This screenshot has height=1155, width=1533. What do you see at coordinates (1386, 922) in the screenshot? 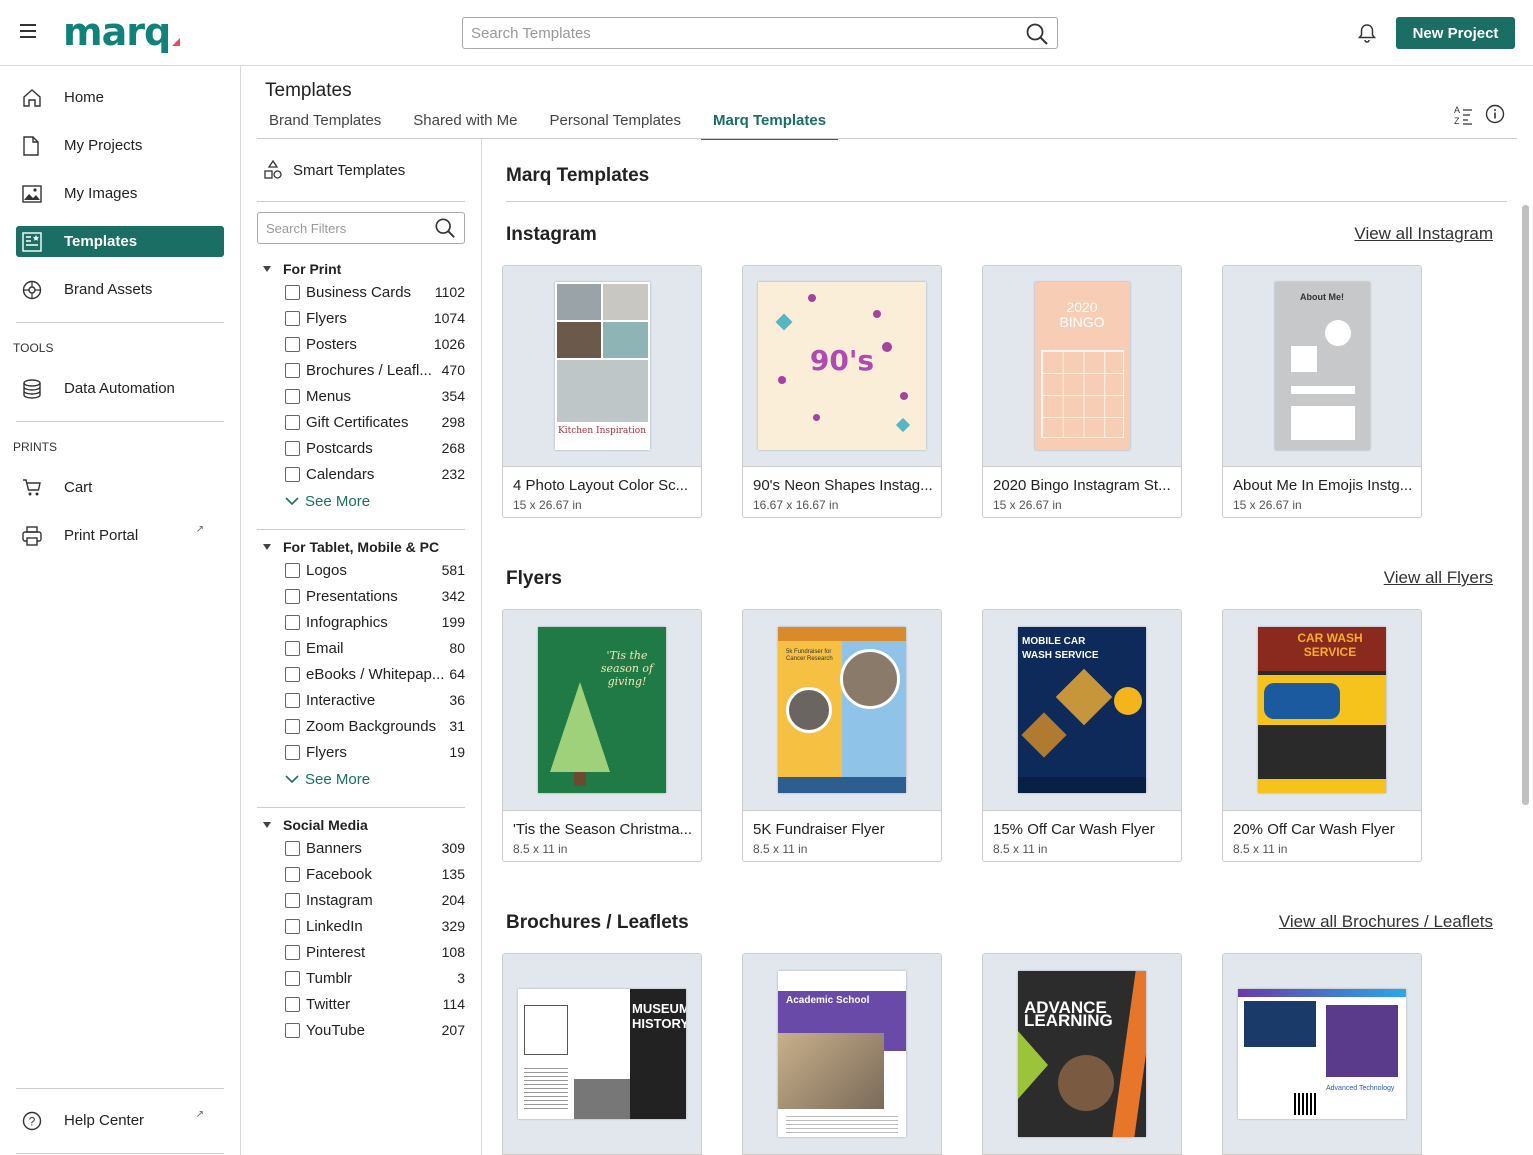
I see `view-all-link: View all Brochures / Leaflets` at bounding box center [1386, 922].